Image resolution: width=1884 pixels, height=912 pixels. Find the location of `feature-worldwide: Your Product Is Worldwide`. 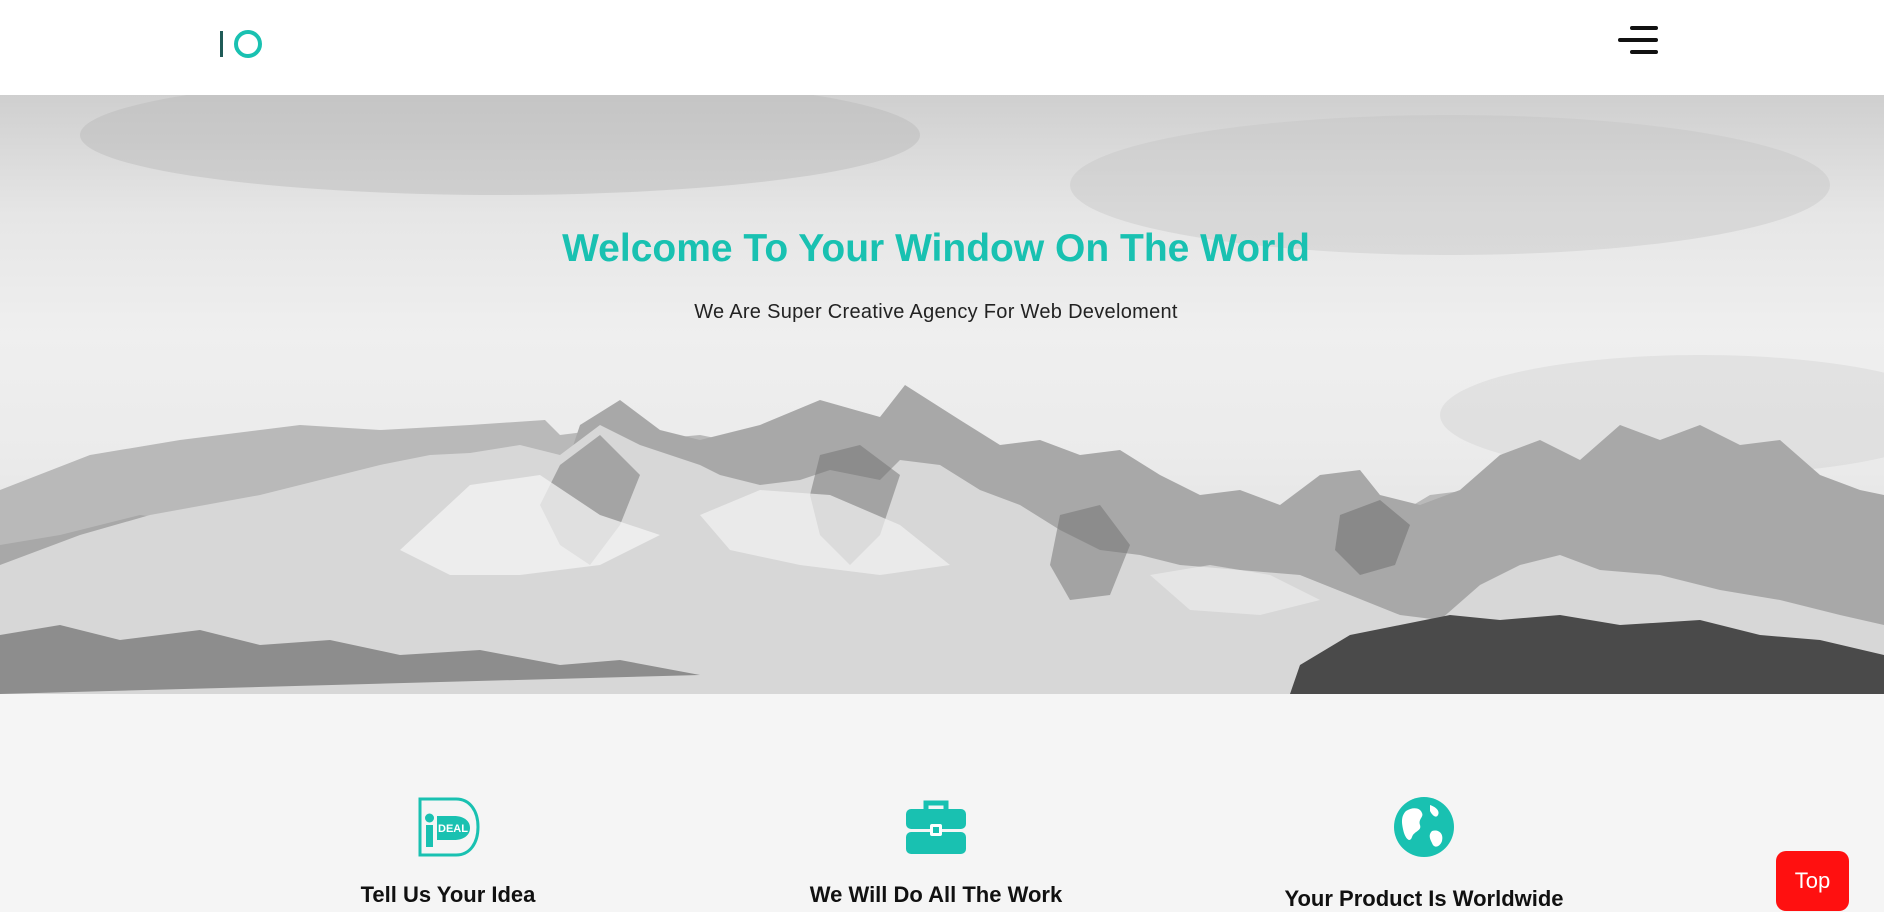

feature-worldwide: Your Product Is Worldwide is located at coordinates (1424, 853).